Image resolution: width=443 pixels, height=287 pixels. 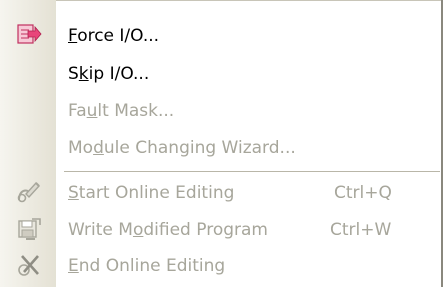 I want to click on menu-item-label: End Online Editing, so click(x=147, y=266).